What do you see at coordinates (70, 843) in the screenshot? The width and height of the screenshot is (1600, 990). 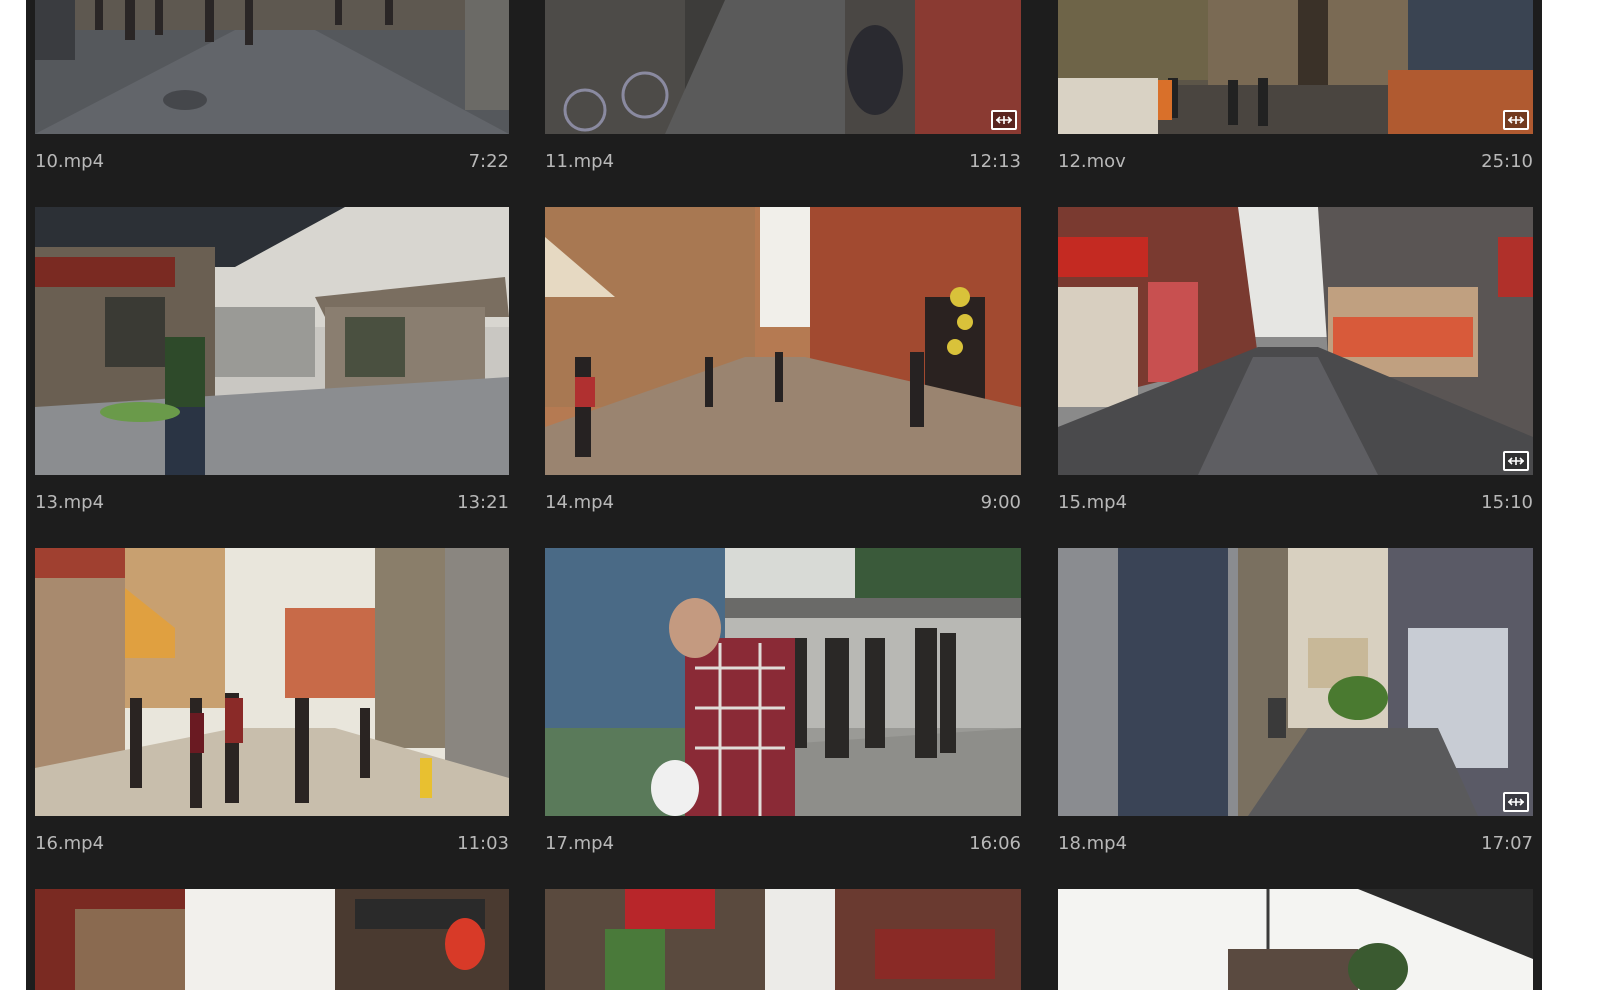 I see `clip-filename: 16.mp4` at bounding box center [70, 843].